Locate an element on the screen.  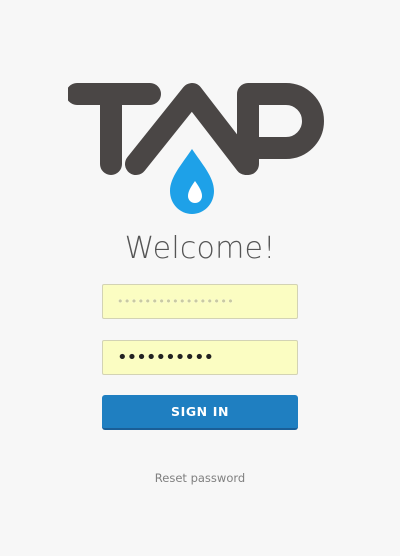
password-input is located at coordinates (200, 357).